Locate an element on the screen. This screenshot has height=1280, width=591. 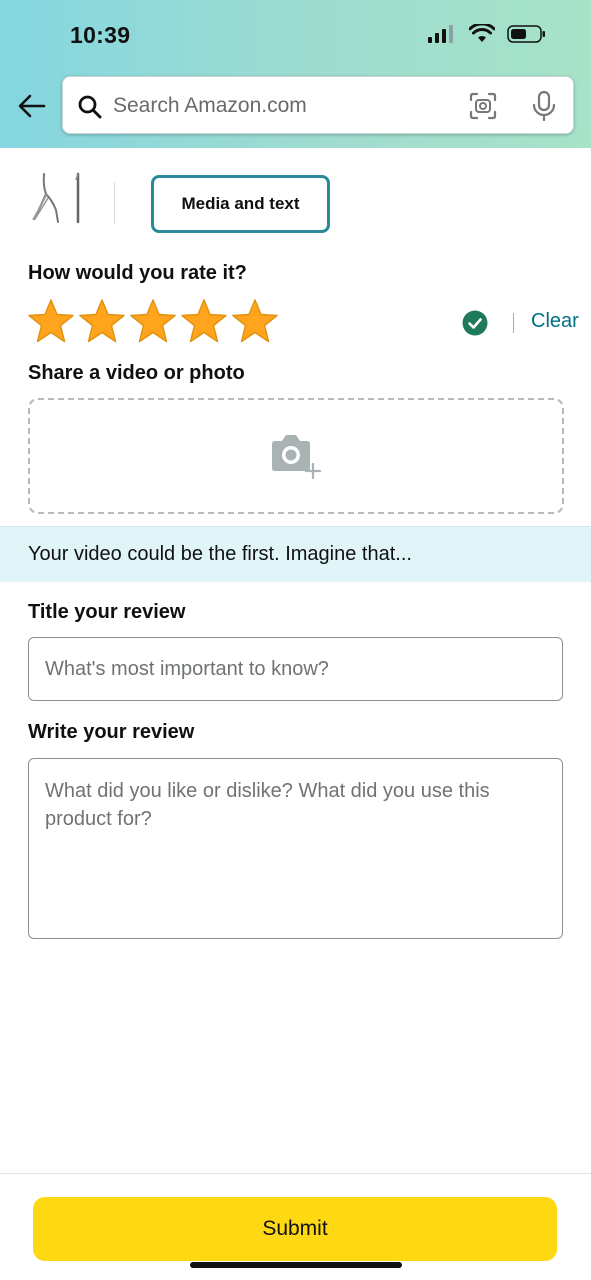
search-bar is located at coordinates (318, 105).